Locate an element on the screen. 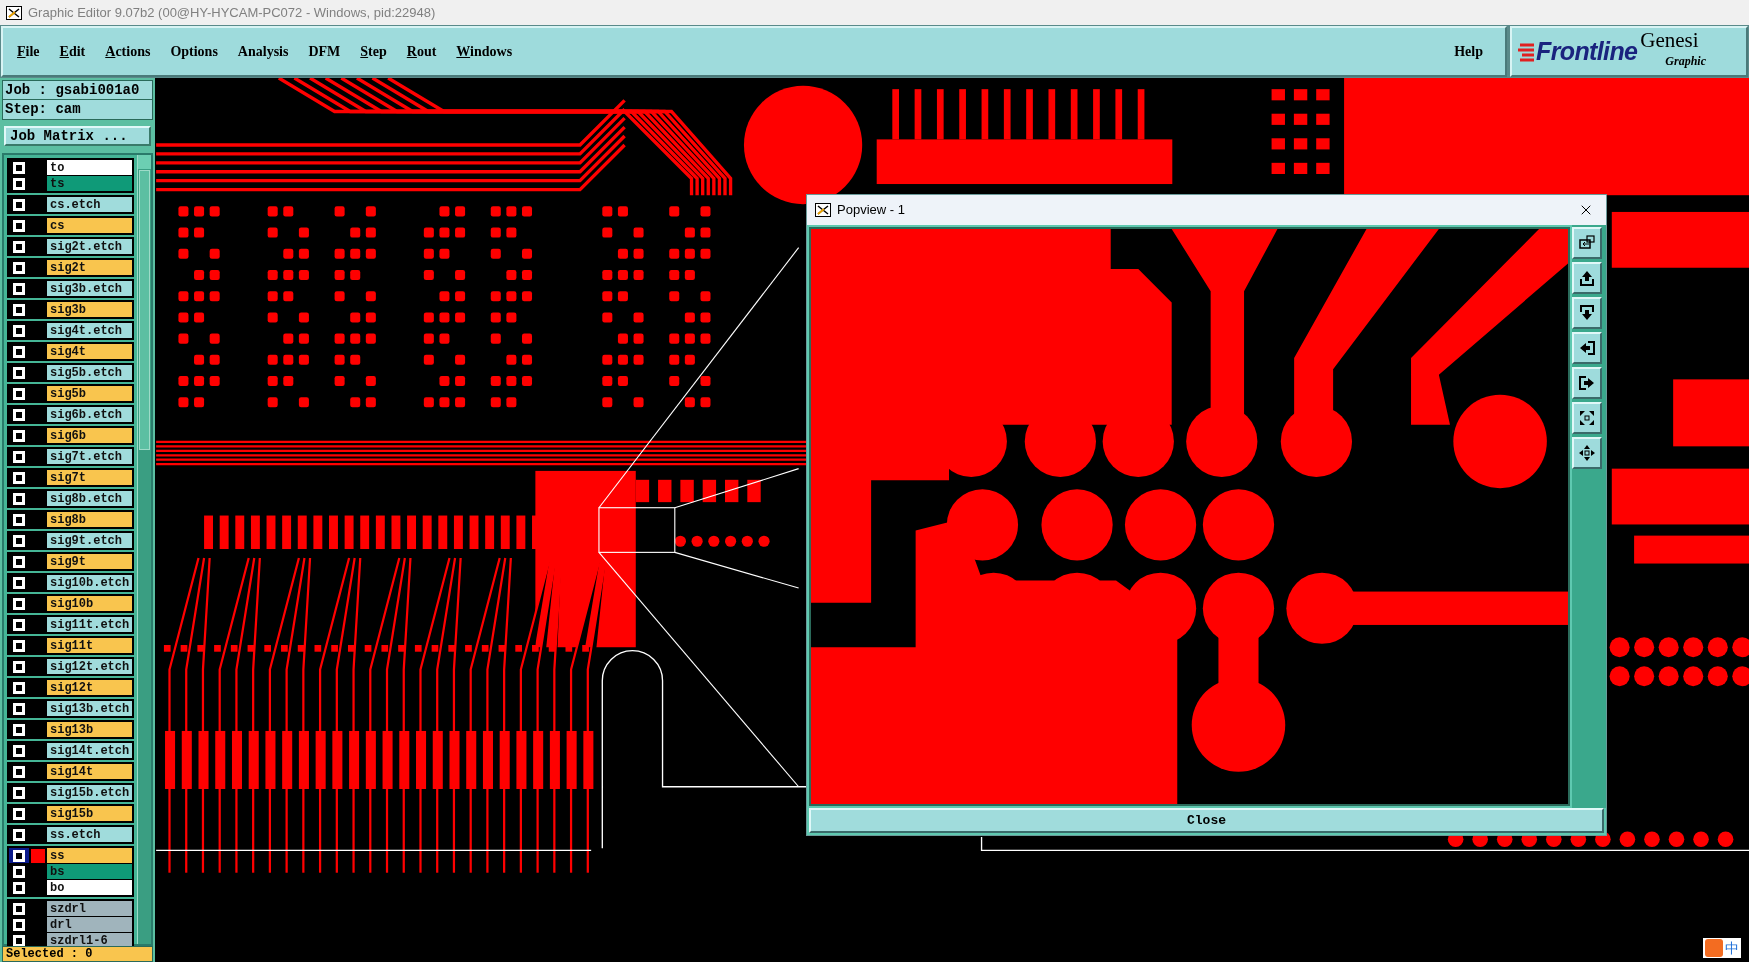 This screenshot has height=962, width=1749. selection-status: Selected : 0 is located at coordinates (77, 954).